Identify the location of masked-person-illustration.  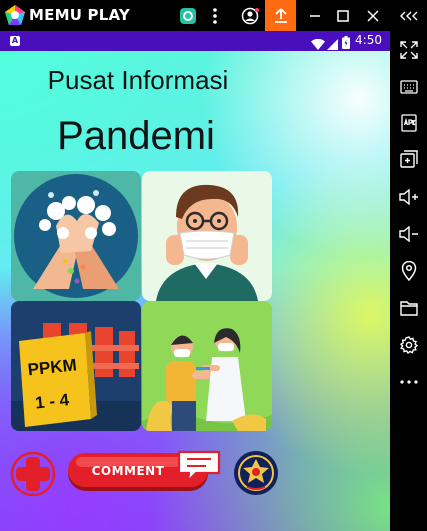
(207, 236).